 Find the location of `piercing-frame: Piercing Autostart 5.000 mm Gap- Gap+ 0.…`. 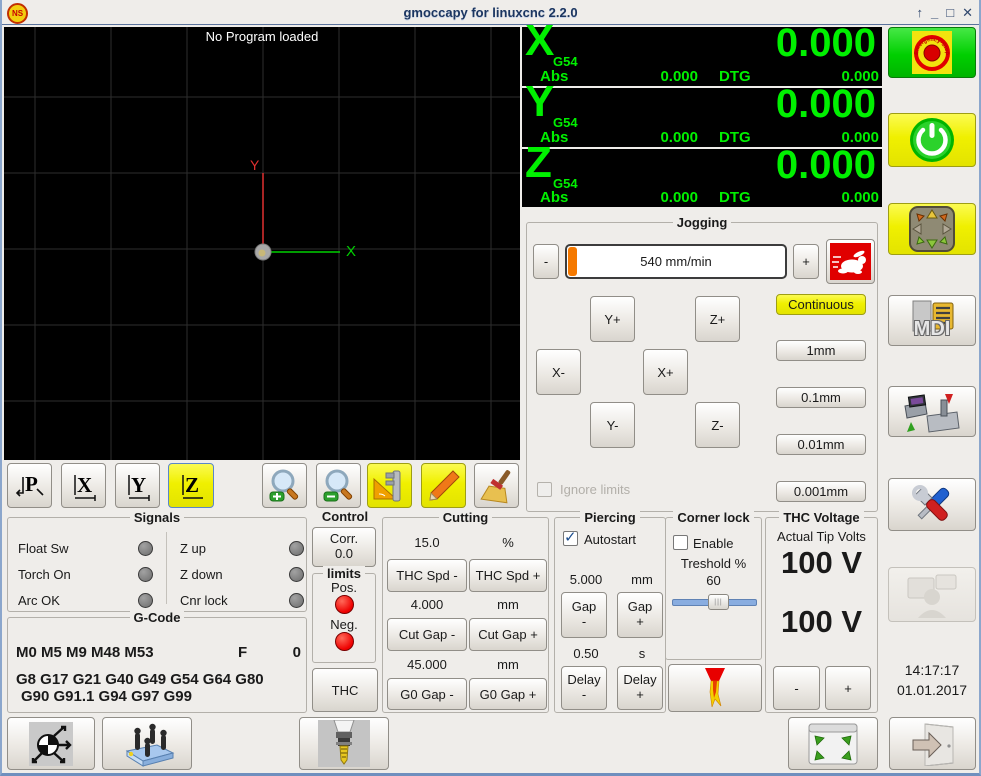

piercing-frame: Piercing Autostart 5.000 mm Gap- Gap+ 0.… is located at coordinates (610, 611).